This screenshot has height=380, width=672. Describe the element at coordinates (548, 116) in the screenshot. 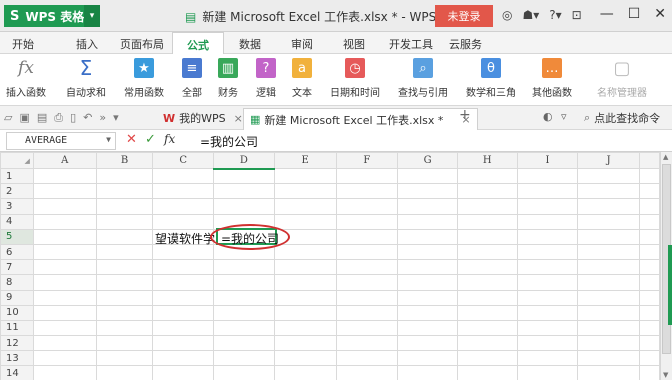

I see `sync-icon: ◐` at that location.